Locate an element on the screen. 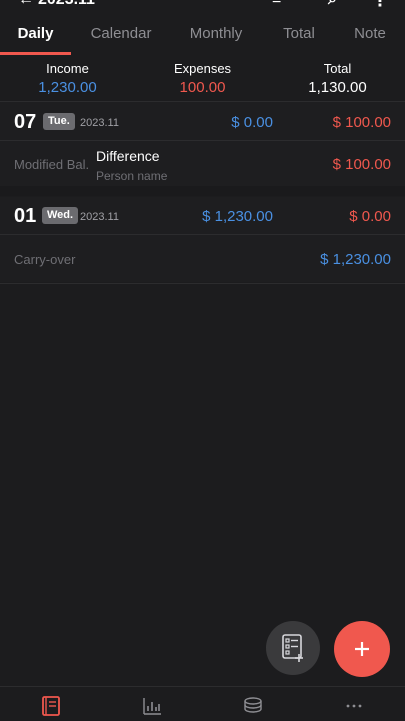 The height and width of the screenshot is (721, 405). plus-icon is located at coordinates (362, 649).